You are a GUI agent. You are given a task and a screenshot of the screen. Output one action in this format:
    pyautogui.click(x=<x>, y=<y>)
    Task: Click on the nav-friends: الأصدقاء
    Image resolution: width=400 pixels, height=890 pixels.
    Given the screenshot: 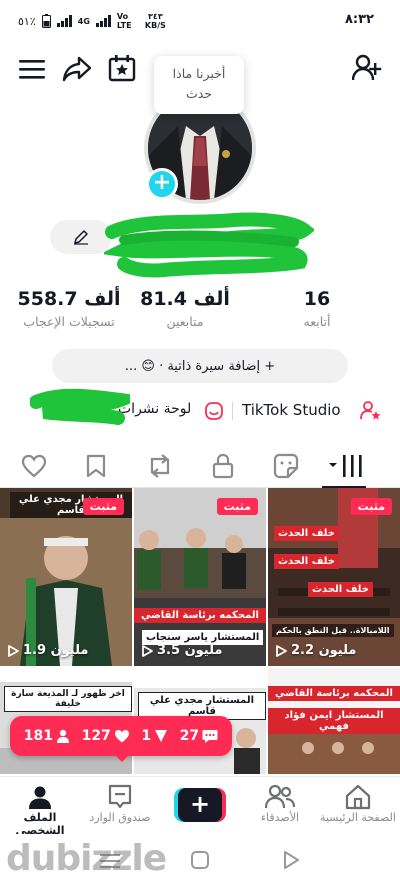 What is the action you would take?
    pyautogui.click(x=280, y=803)
    